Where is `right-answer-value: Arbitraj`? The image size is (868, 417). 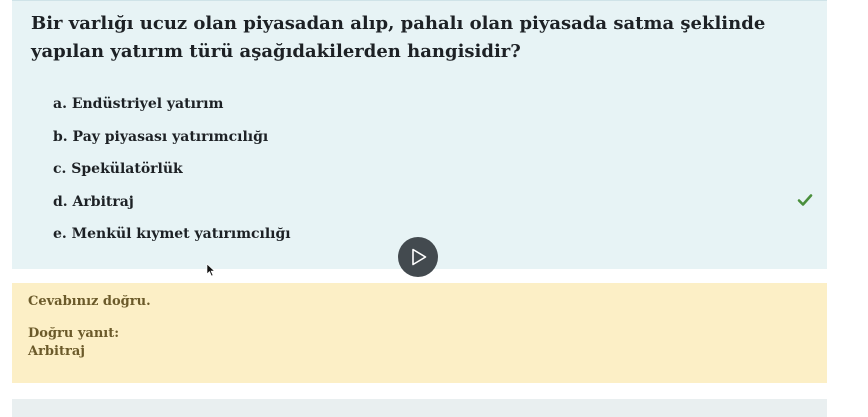 right-answer-value: Arbitraj is located at coordinates (56, 351).